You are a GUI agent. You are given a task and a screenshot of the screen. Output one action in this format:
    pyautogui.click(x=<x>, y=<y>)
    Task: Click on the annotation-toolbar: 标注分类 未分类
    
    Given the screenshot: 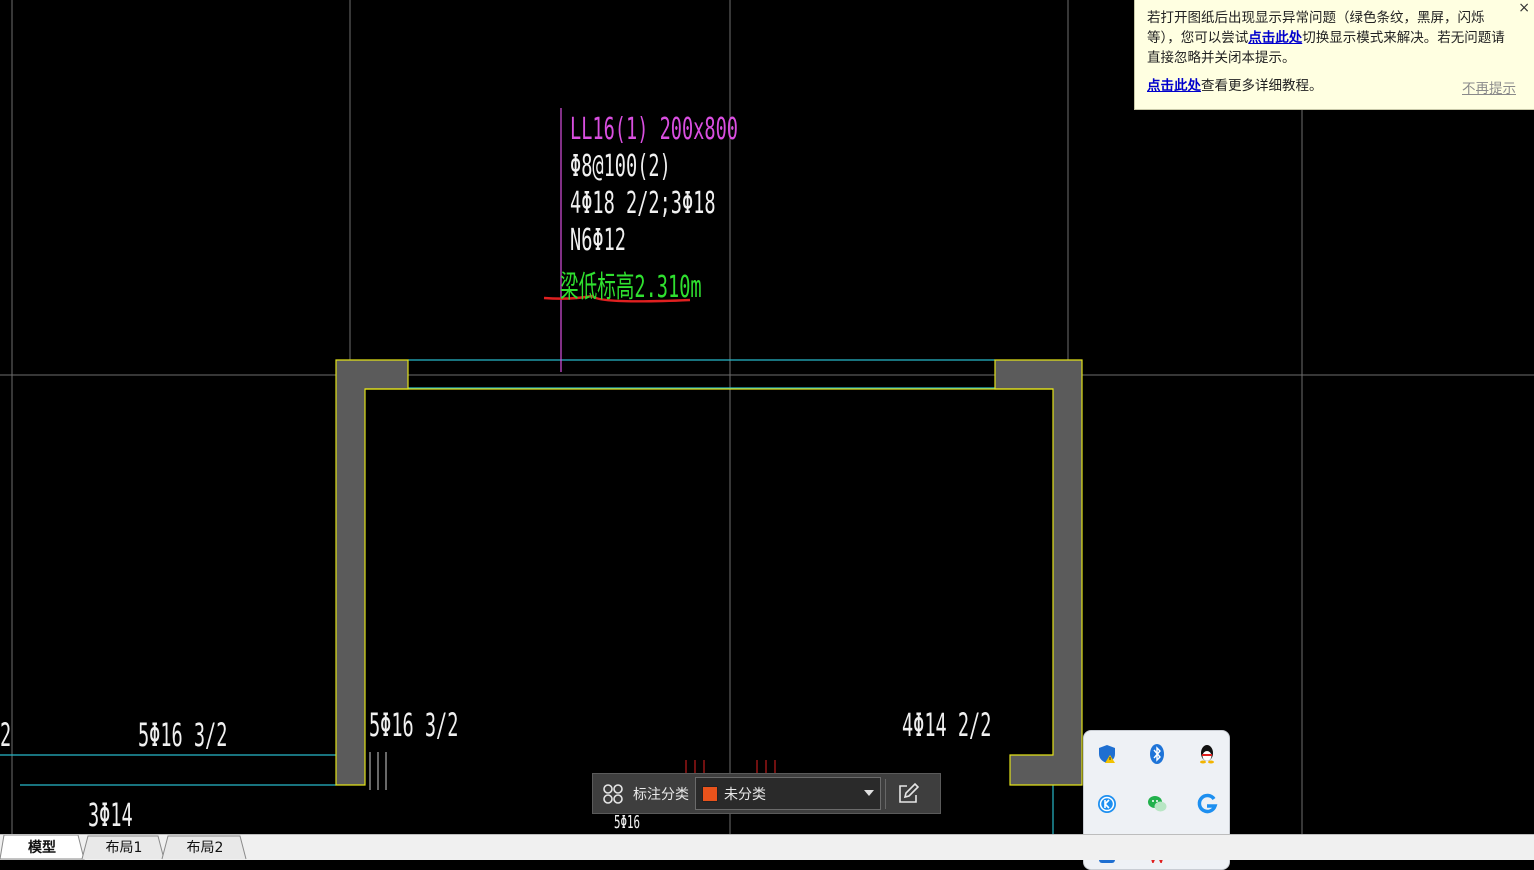 What is the action you would take?
    pyautogui.click(x=766, y=793)
    